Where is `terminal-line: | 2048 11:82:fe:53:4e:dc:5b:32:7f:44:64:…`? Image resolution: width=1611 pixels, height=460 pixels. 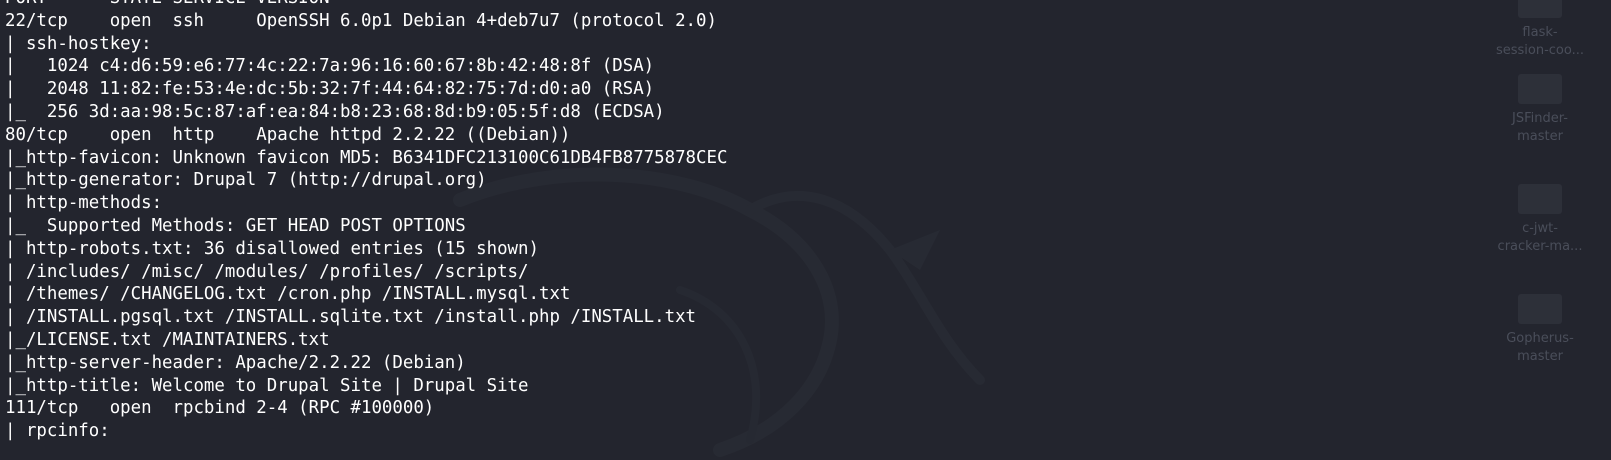
terminal-line: | 2048 11:82:fe:53:4e:dc:5b:32:7f:44:64:… is located at coordinates (330, 89).